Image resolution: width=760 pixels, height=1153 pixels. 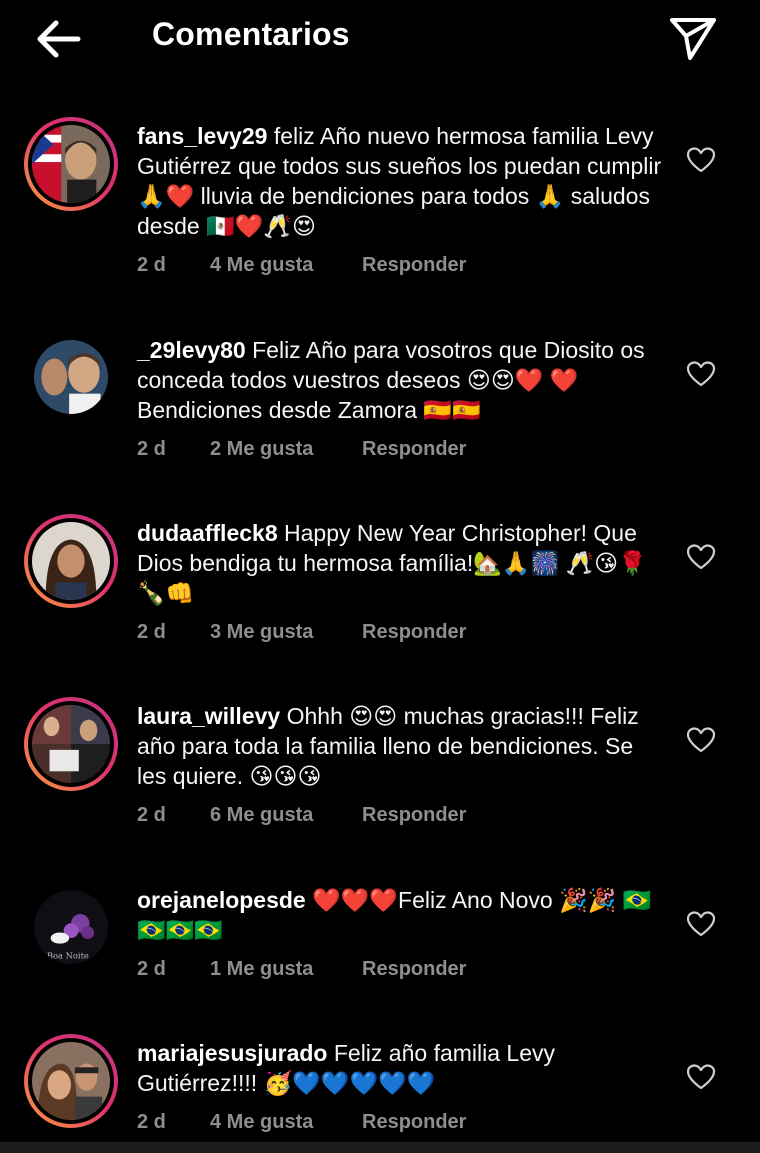 What do you see at coordinates (380, 39) in the screenshot?
I see `header: Comentarios` at bounding box center [380, 39].